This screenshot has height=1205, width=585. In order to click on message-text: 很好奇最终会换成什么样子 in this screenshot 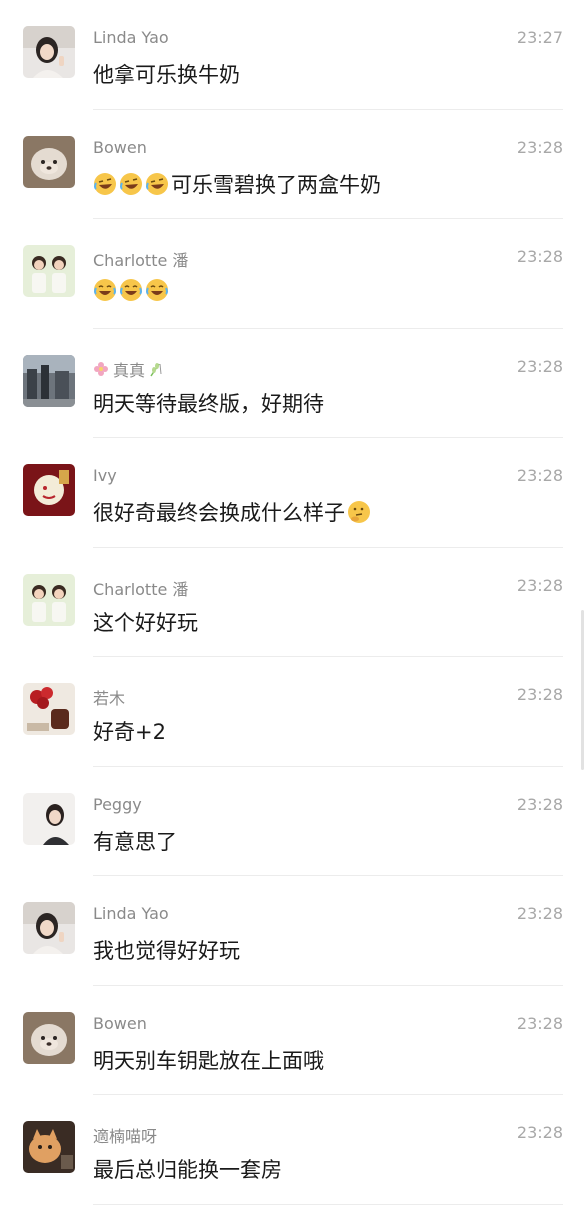, I will do `click(233, 512)`.